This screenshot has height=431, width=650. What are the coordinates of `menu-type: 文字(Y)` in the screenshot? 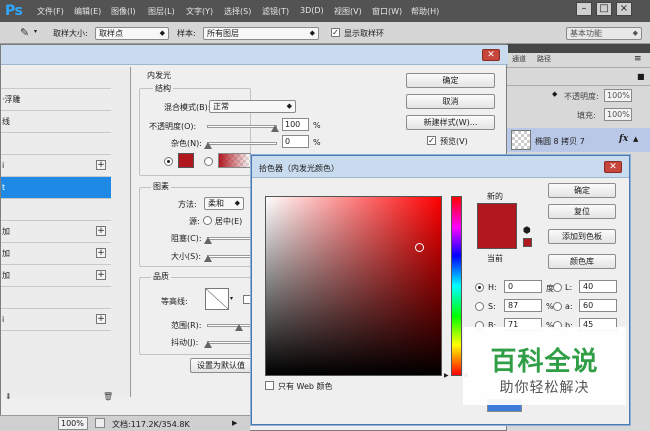 It's located at (199, 11).